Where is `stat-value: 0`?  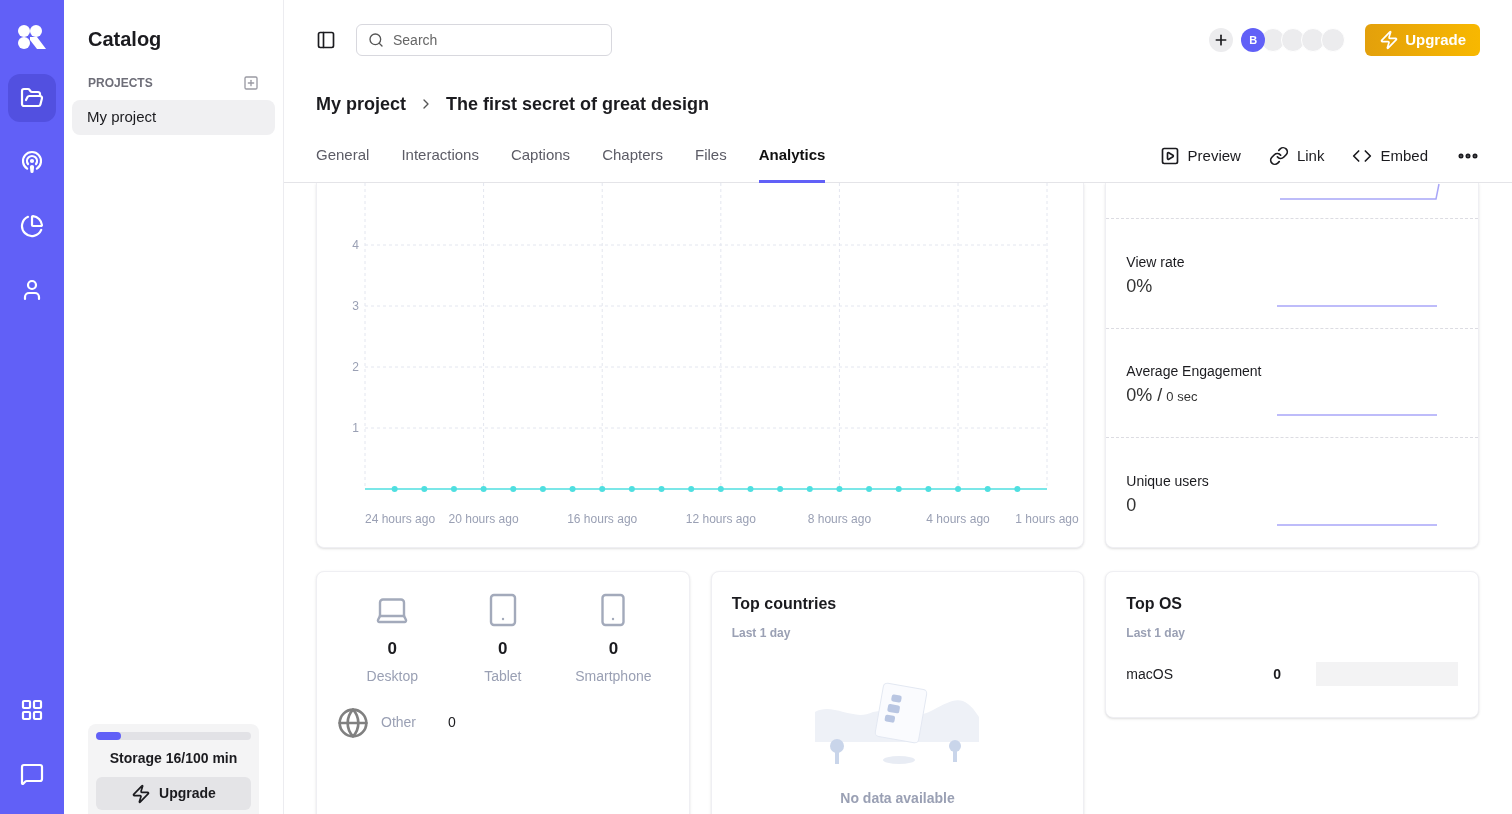
stat-value: 0 is located at coordinates (1131, 505).